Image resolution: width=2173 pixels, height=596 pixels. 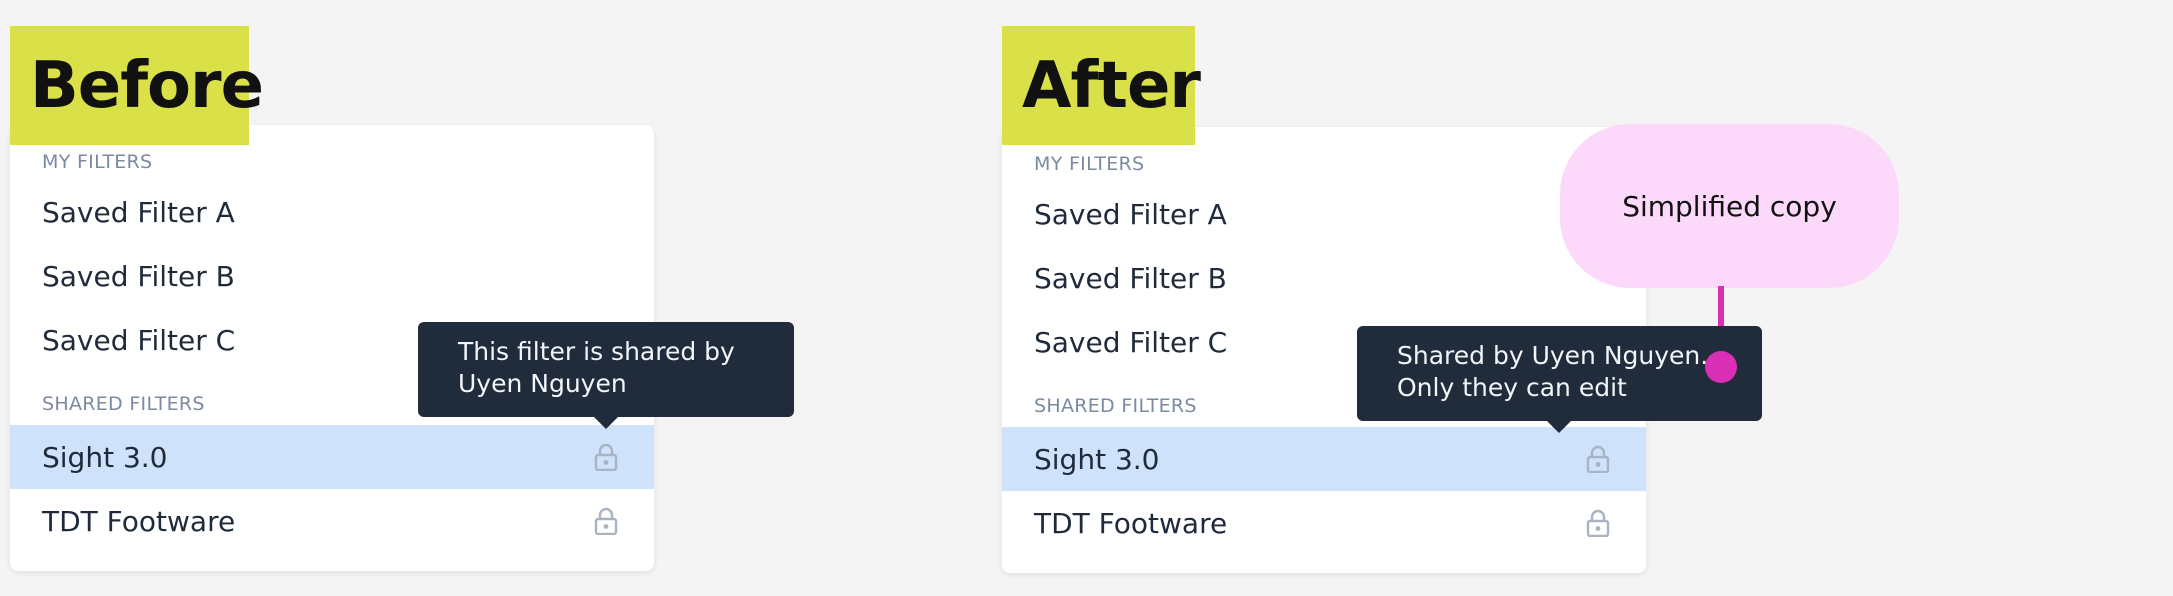 I want to click on tooltip-line-1: This filter is shared by, so click(x=596, y=351).